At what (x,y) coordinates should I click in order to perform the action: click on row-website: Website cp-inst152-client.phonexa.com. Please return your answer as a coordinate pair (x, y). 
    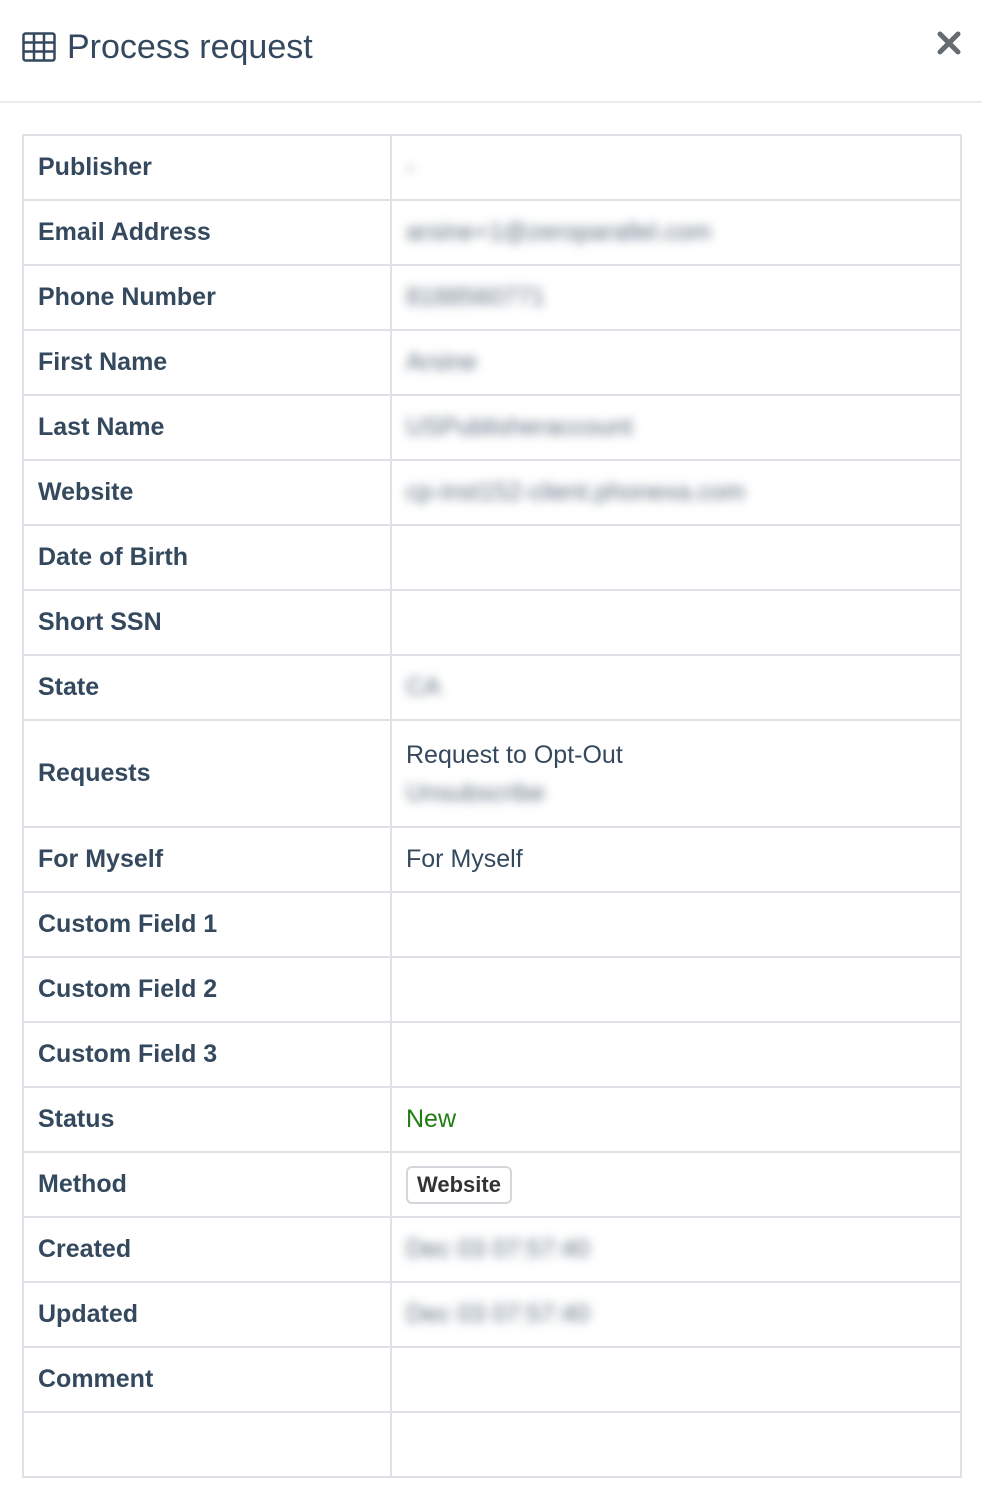
    Looking at the image, I should click on (492, 492).